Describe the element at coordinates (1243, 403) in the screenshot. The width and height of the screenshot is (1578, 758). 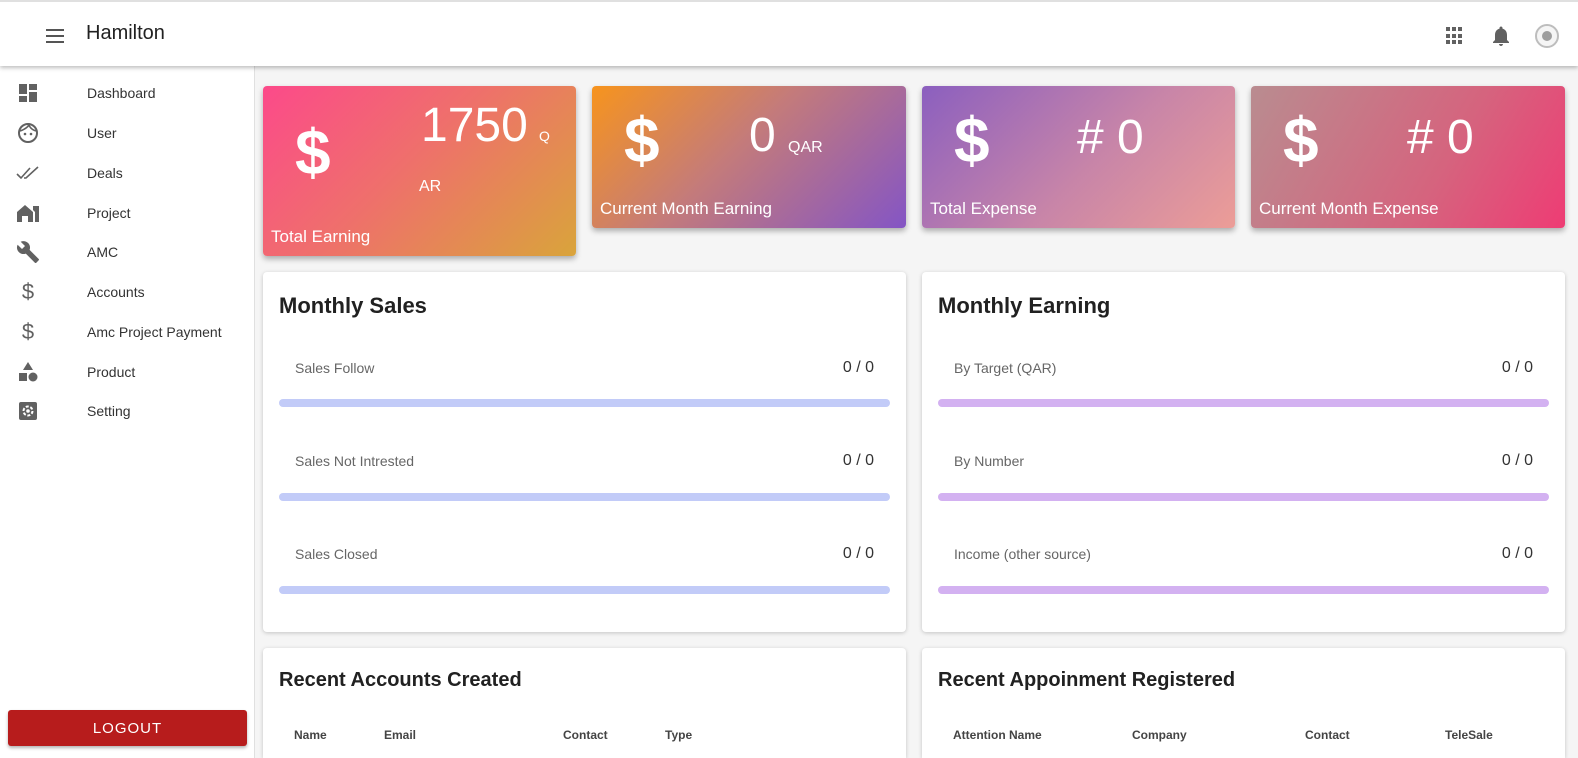
I see `by-target-progress-bar` at that location.